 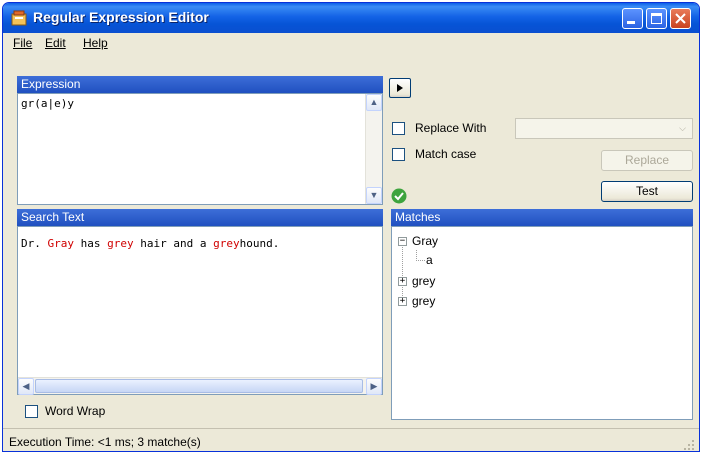 I want to click on app-icon, so click(x=19, y=18).